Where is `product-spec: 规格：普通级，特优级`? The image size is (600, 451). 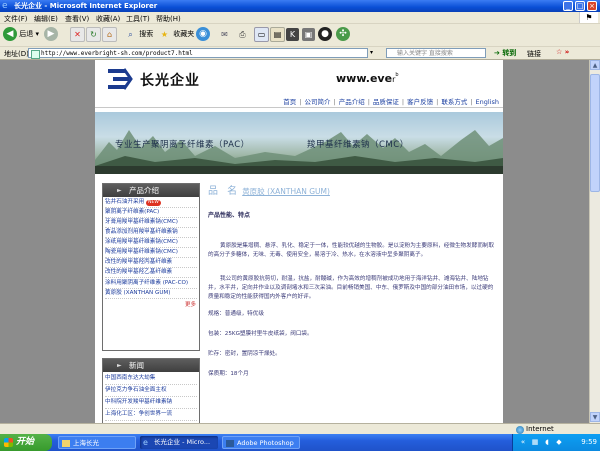
product-spec: 规格：普通级，特优级 is located at coordinates (236, 314).